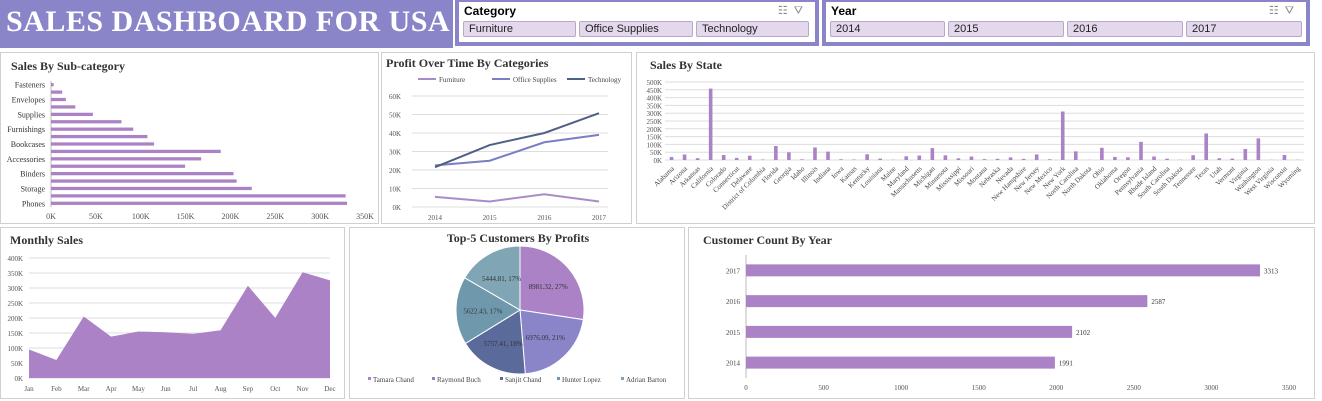 This screenshot has height=401, width=1322. Describe the element at coordinates (1066, 23) in the screenshot. I see `year-slicer: Year ☷⛛ 2014 2015 2016 2017` at that location.